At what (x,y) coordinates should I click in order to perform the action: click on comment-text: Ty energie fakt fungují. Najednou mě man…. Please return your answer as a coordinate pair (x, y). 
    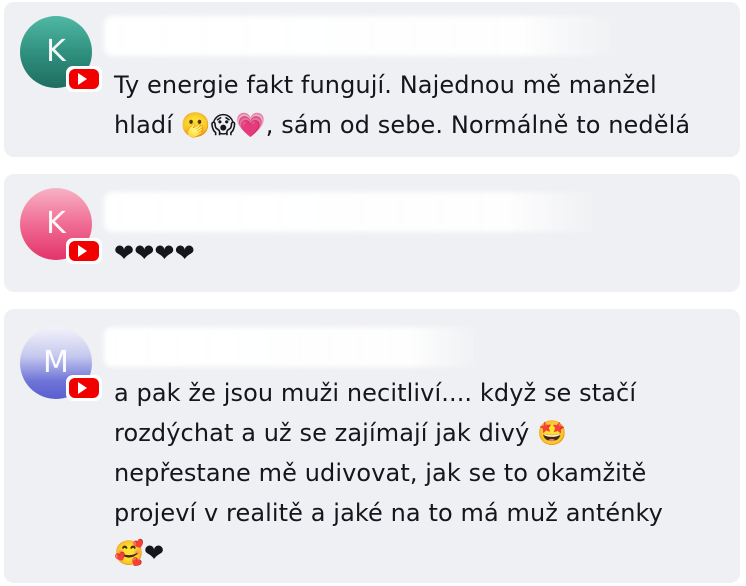
    Looking at the image, I should click on (402, 105).